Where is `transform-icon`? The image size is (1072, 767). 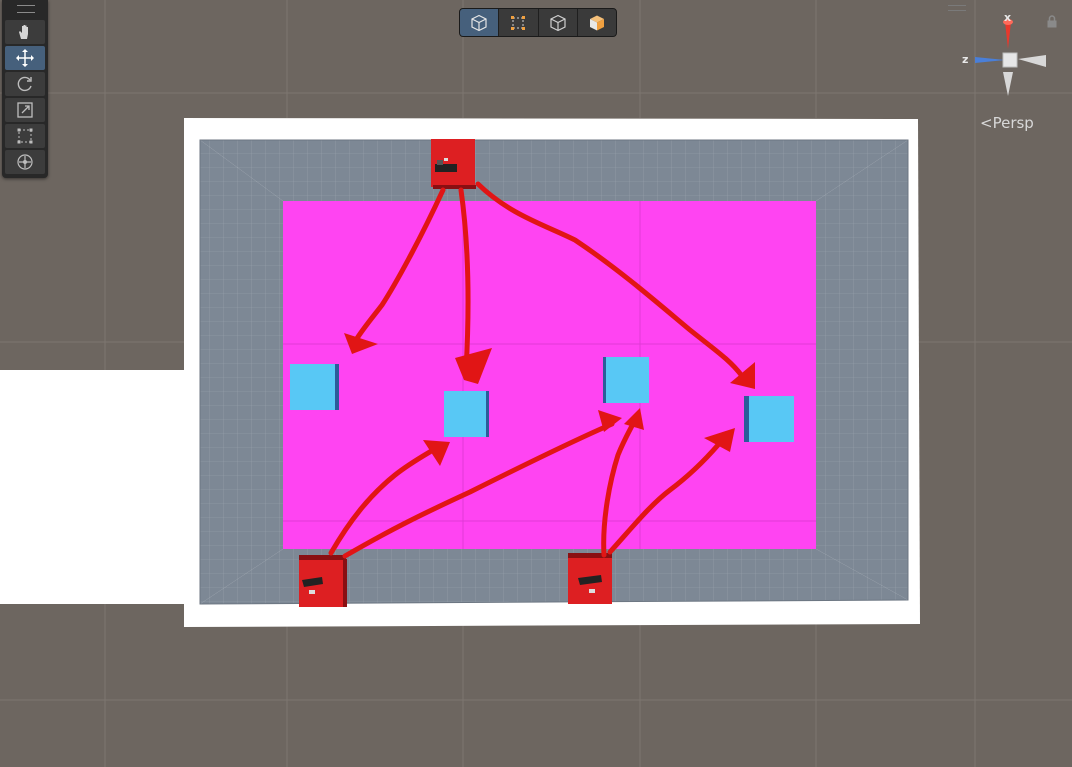 transform-icon is located at coordinates (25, 162).